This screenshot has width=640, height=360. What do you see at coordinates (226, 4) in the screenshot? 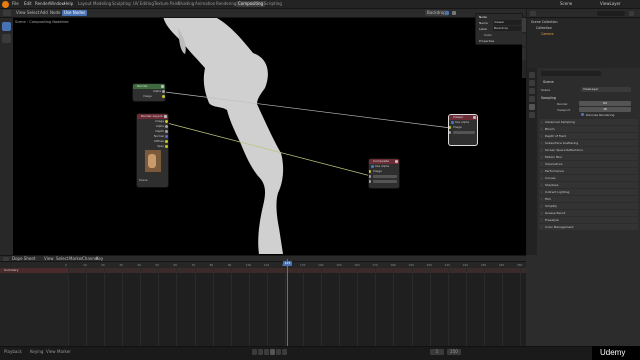
I see `tab-rendering: Rendering` at bounding box center [226, 4].